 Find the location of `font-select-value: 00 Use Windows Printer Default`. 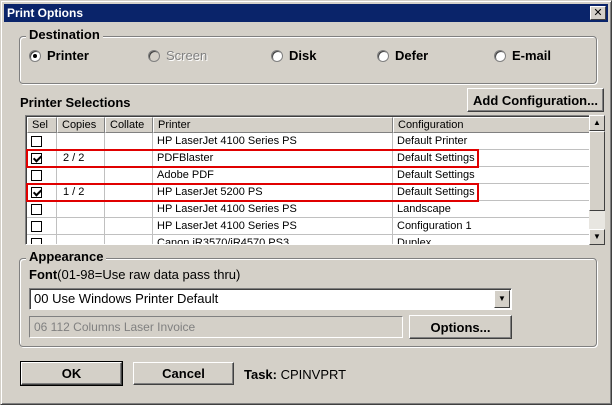

font-select-value: 00 Use Windows Printer Default is located at coordinates (126, 298).